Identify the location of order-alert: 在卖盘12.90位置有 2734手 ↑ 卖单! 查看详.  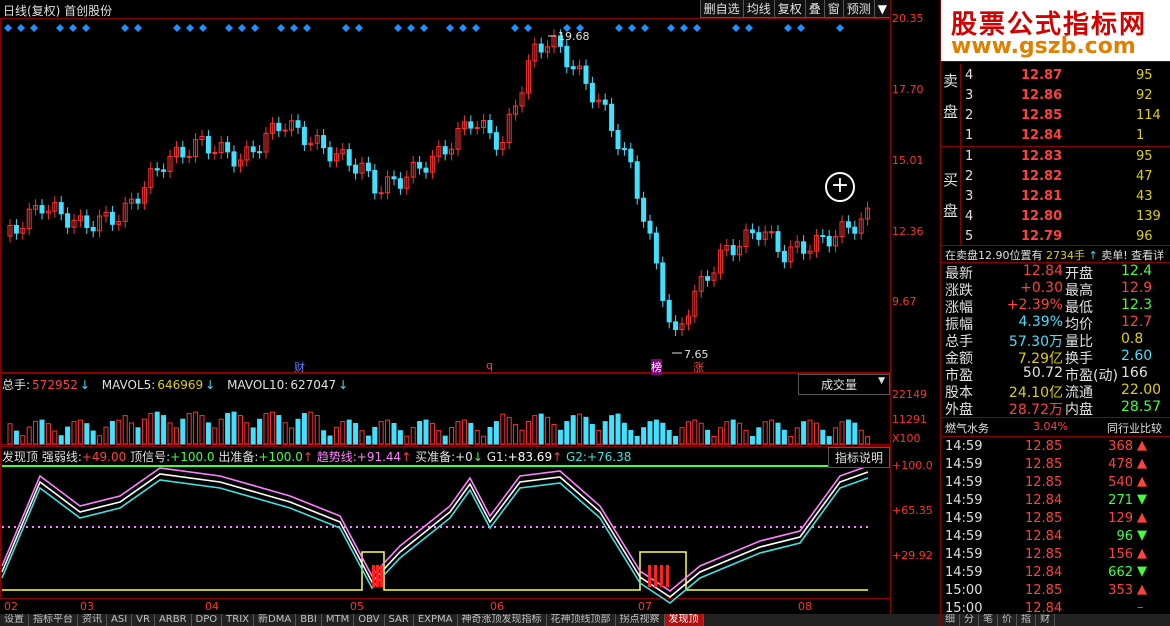
(1054, 255).